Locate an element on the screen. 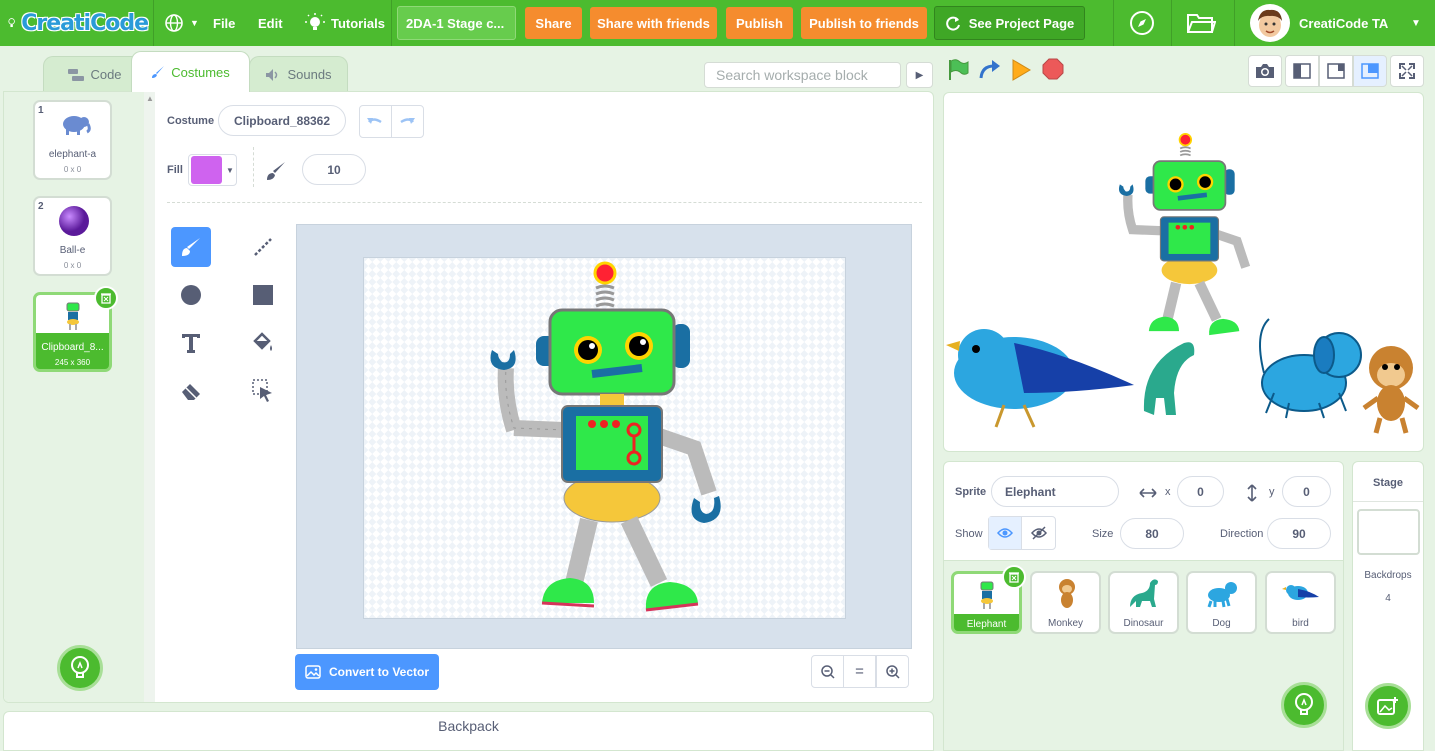  direction-input: 90 is located at coordinates (1299, 533).